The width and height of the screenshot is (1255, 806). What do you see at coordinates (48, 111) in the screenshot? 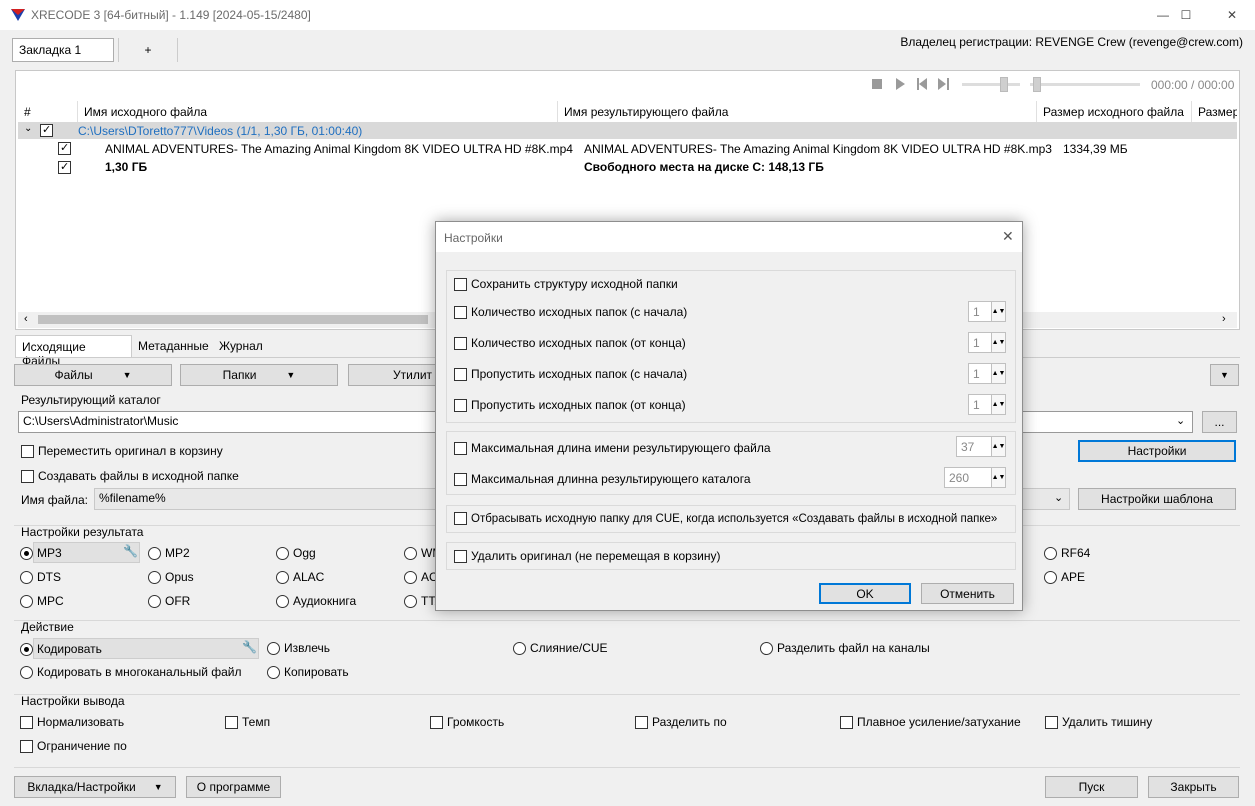
I see `column-header-number: #` at bounding box center [48, 111].